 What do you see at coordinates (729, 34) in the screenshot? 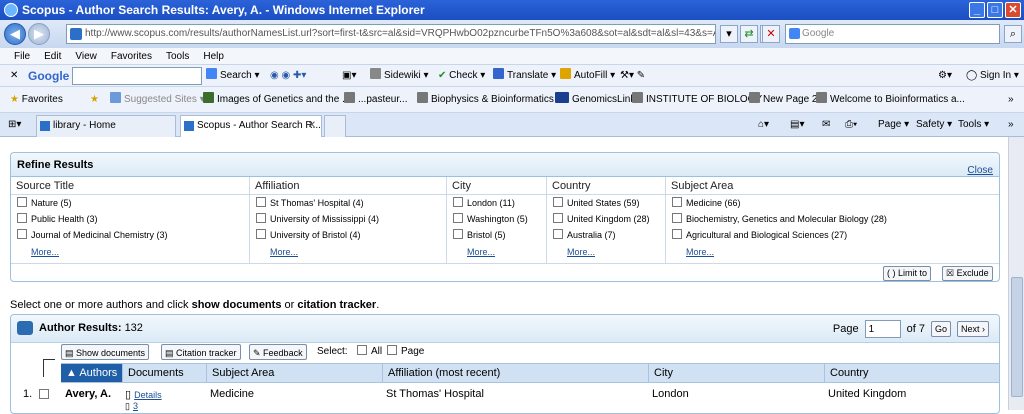
I see `dropdown-arrow-icon: ▾` at bounding box center [729, 34].